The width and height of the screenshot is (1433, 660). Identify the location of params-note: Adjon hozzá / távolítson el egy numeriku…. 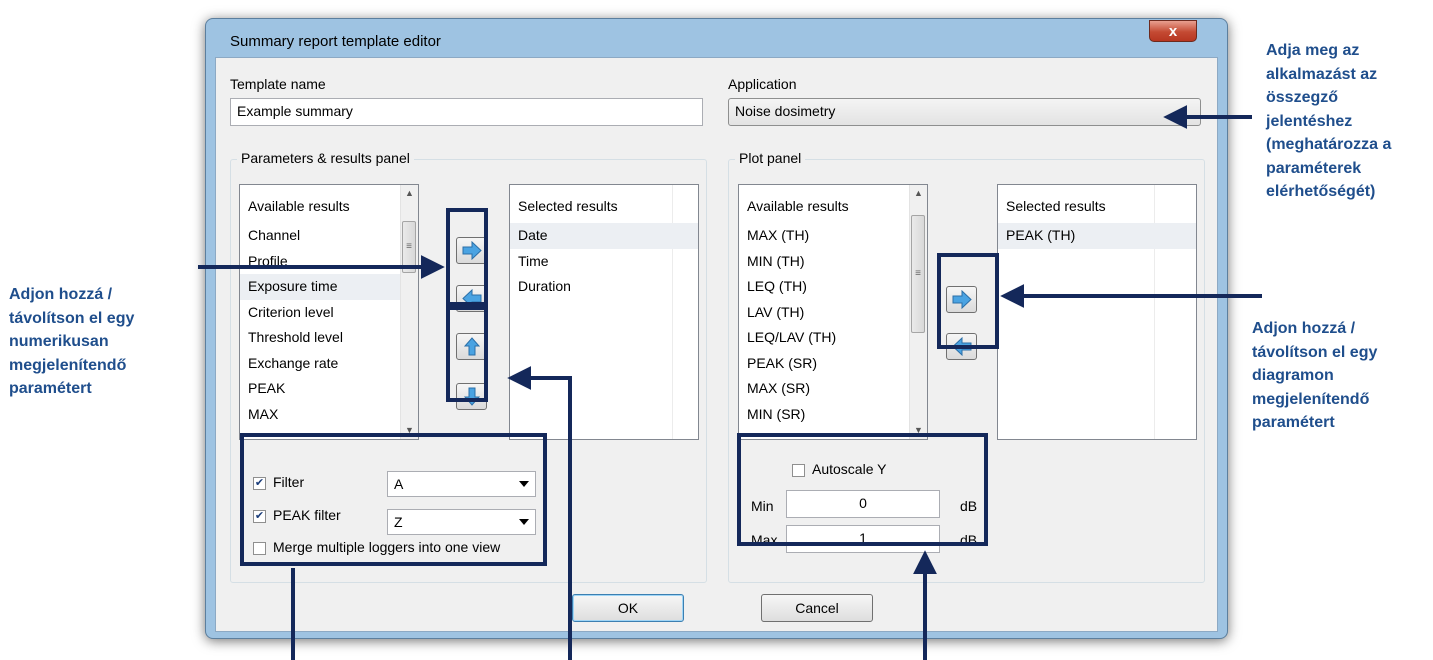
(104, 342).